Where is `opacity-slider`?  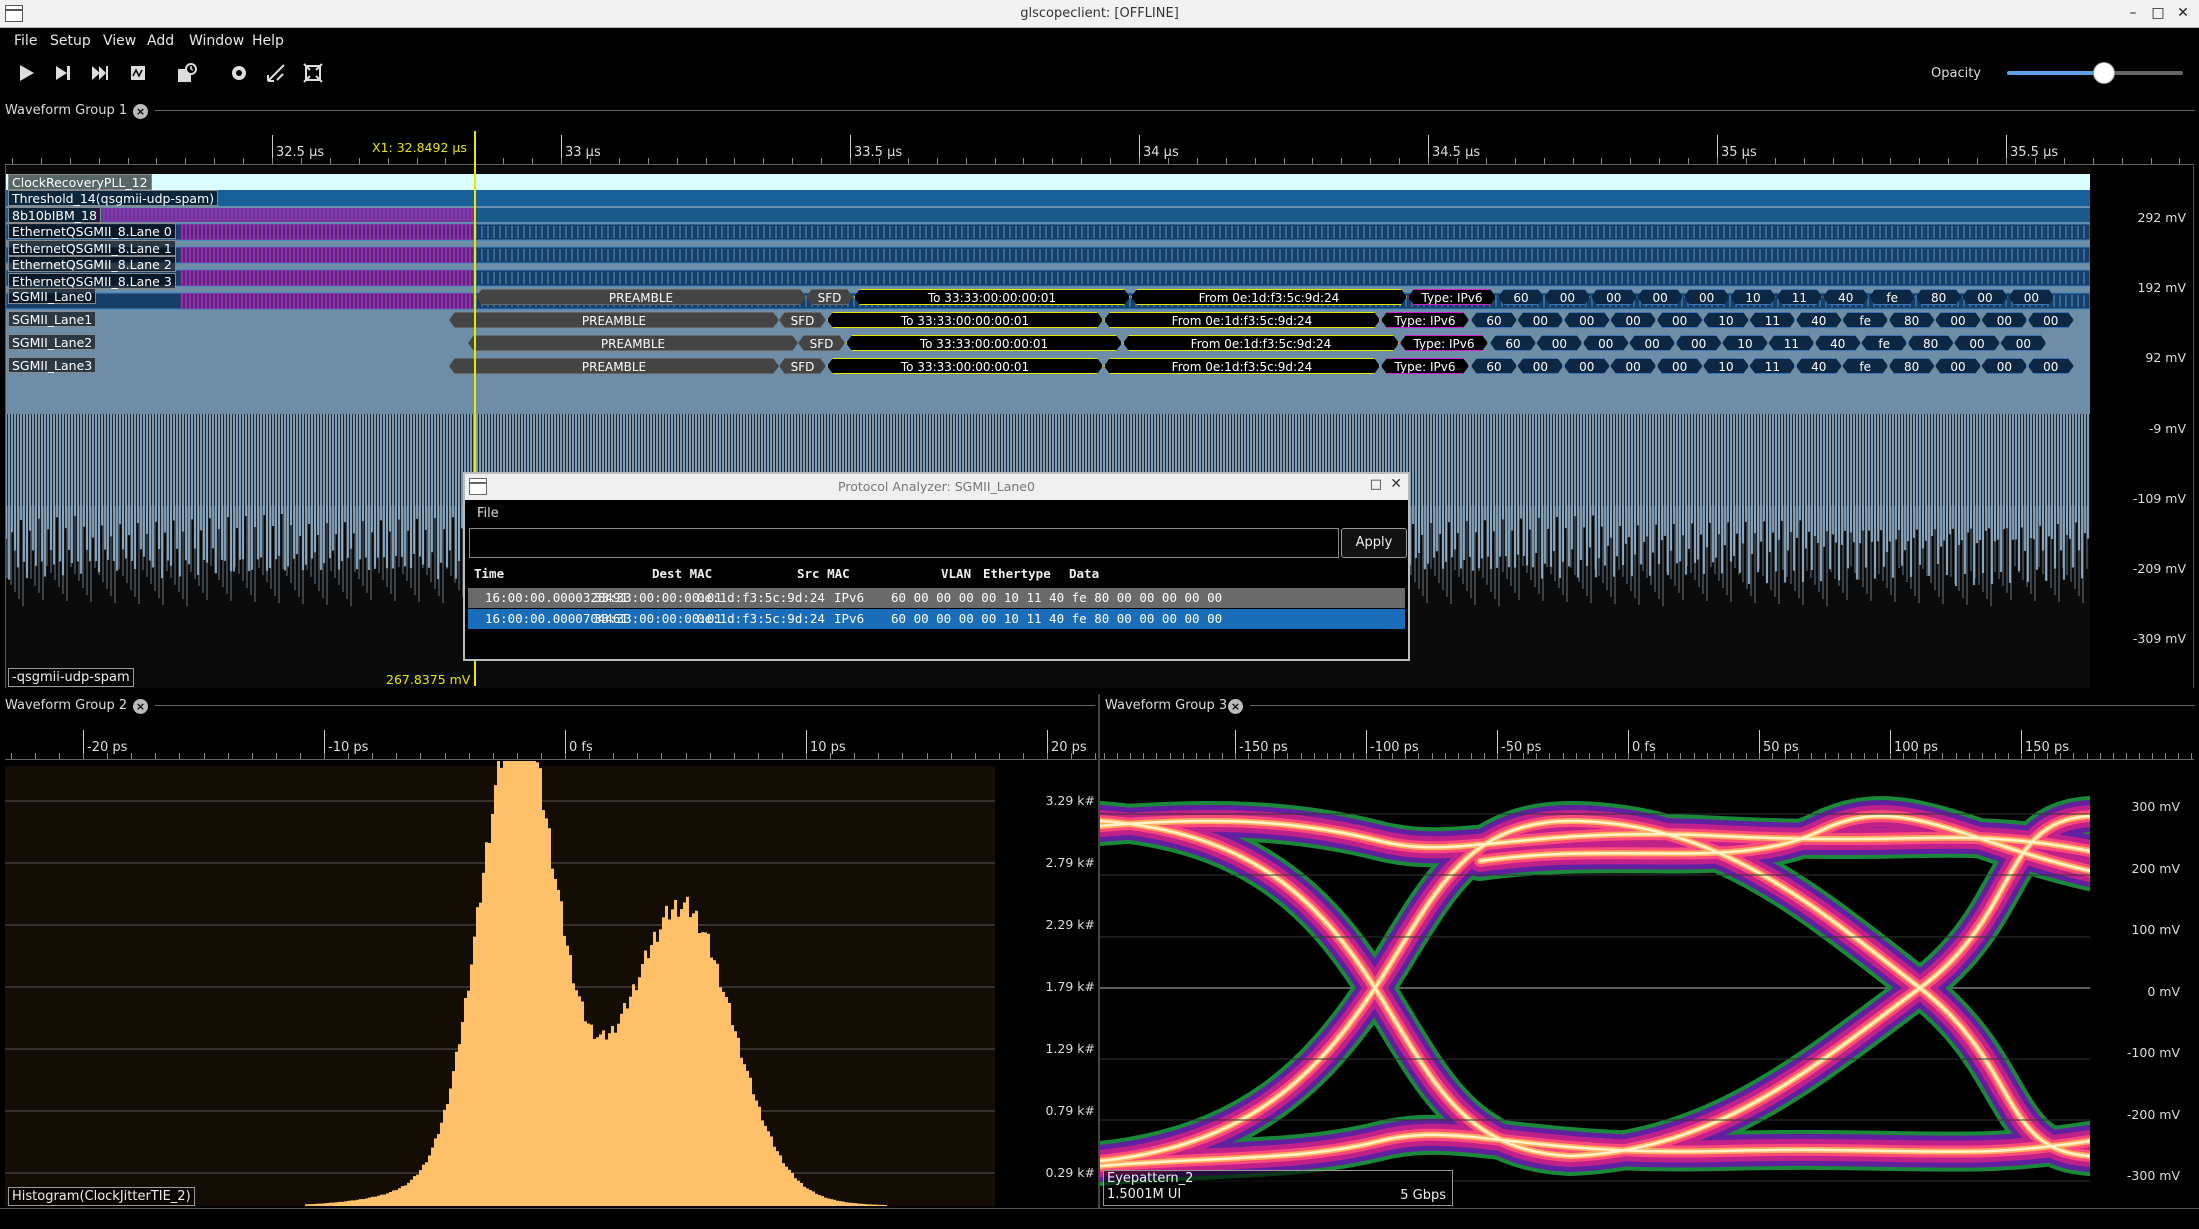
opacity-slider is located at coordinates (2095, 73).